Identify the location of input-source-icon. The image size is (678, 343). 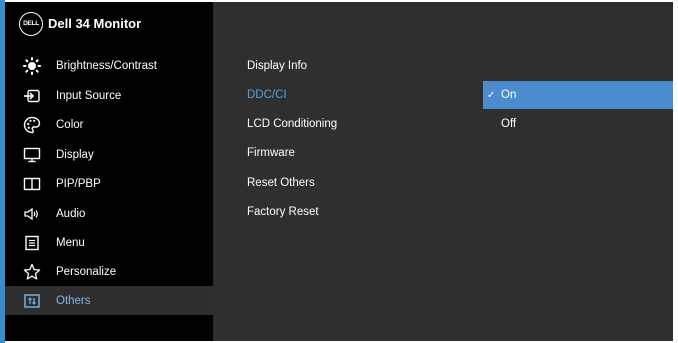
(32, 96).